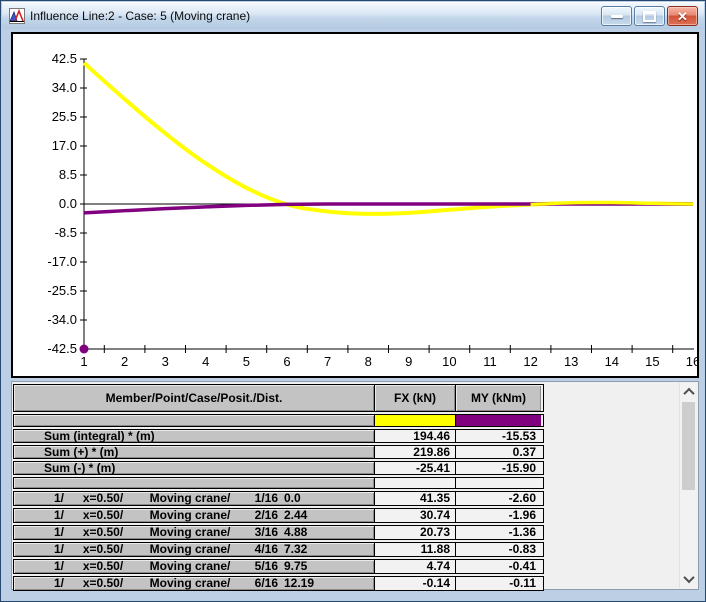  I want to click on chevron-up-icon, so click(688, 393).